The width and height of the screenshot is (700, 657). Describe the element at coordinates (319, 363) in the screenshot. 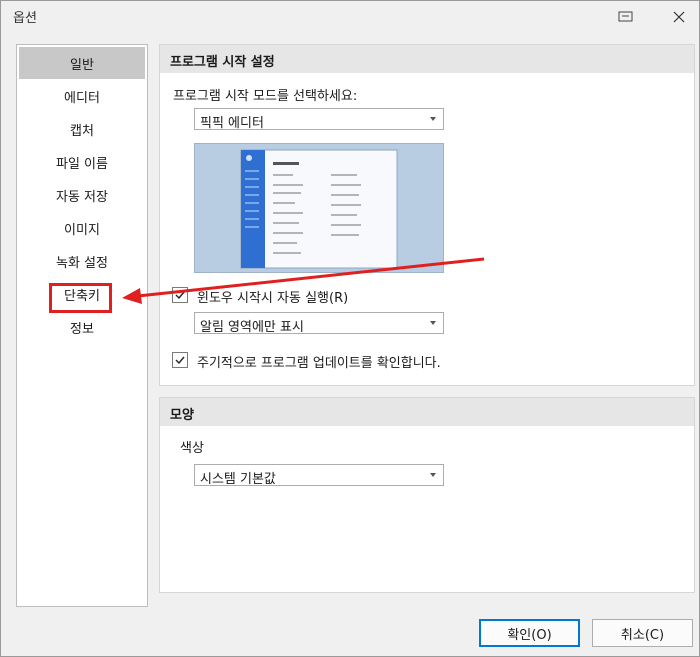

I see `update-label: 주기적으로 프로그램 업데이트를 확인합니다.` at that location.